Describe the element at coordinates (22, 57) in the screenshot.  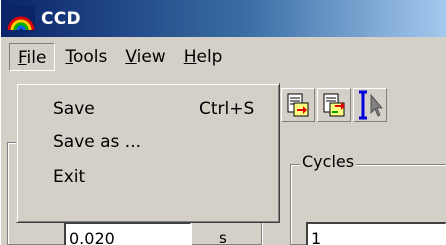
I see `menu-file-mnemonic: F` at that location.